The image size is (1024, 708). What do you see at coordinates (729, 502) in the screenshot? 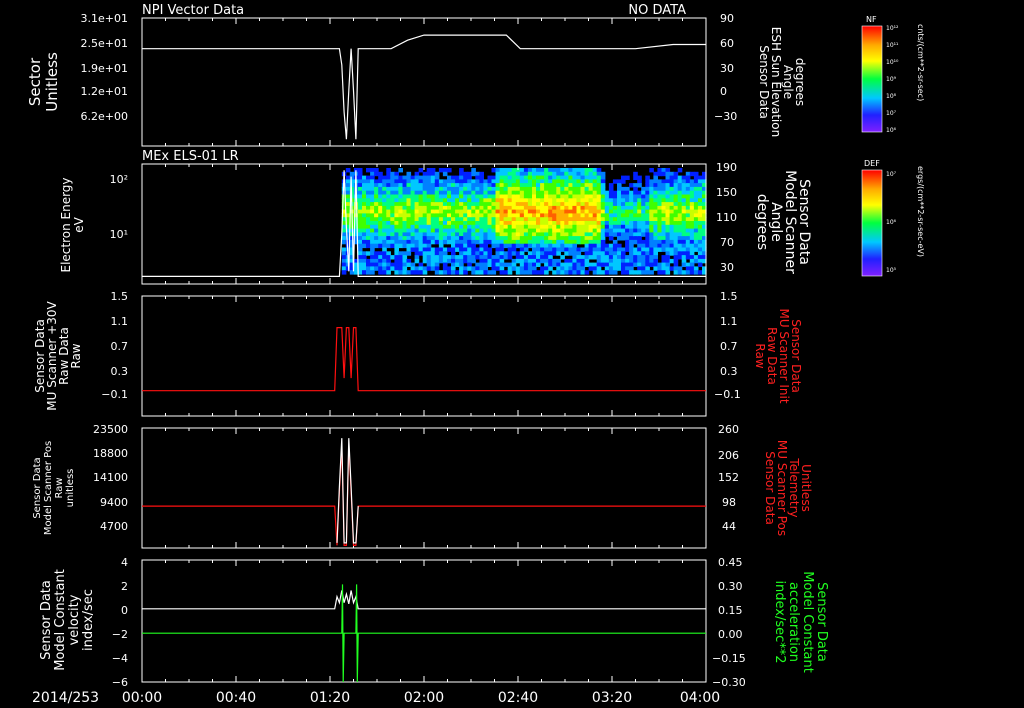
I see `right-tick: 98` at bounding box center [729, 502].